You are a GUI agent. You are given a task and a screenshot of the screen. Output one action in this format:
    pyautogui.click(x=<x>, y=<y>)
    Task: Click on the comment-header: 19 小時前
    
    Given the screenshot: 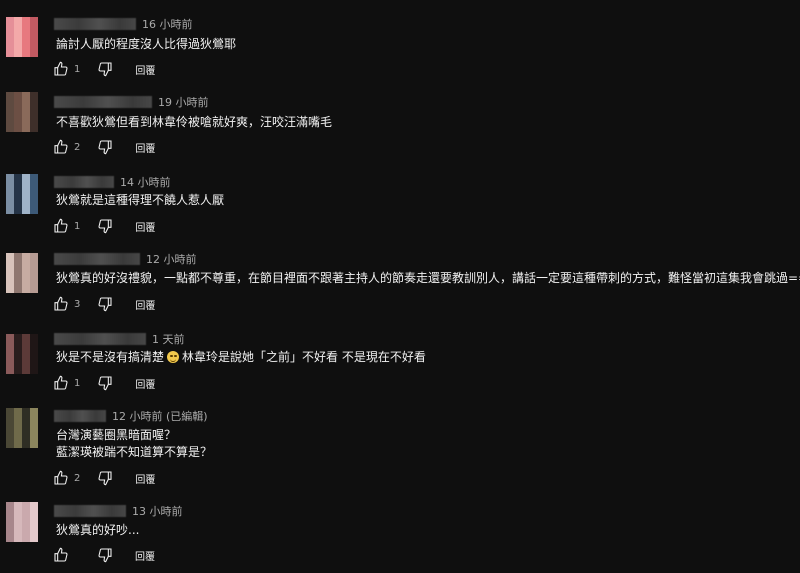 What is the action you would take?
    pyautogui.click(x=131, y=102)
    